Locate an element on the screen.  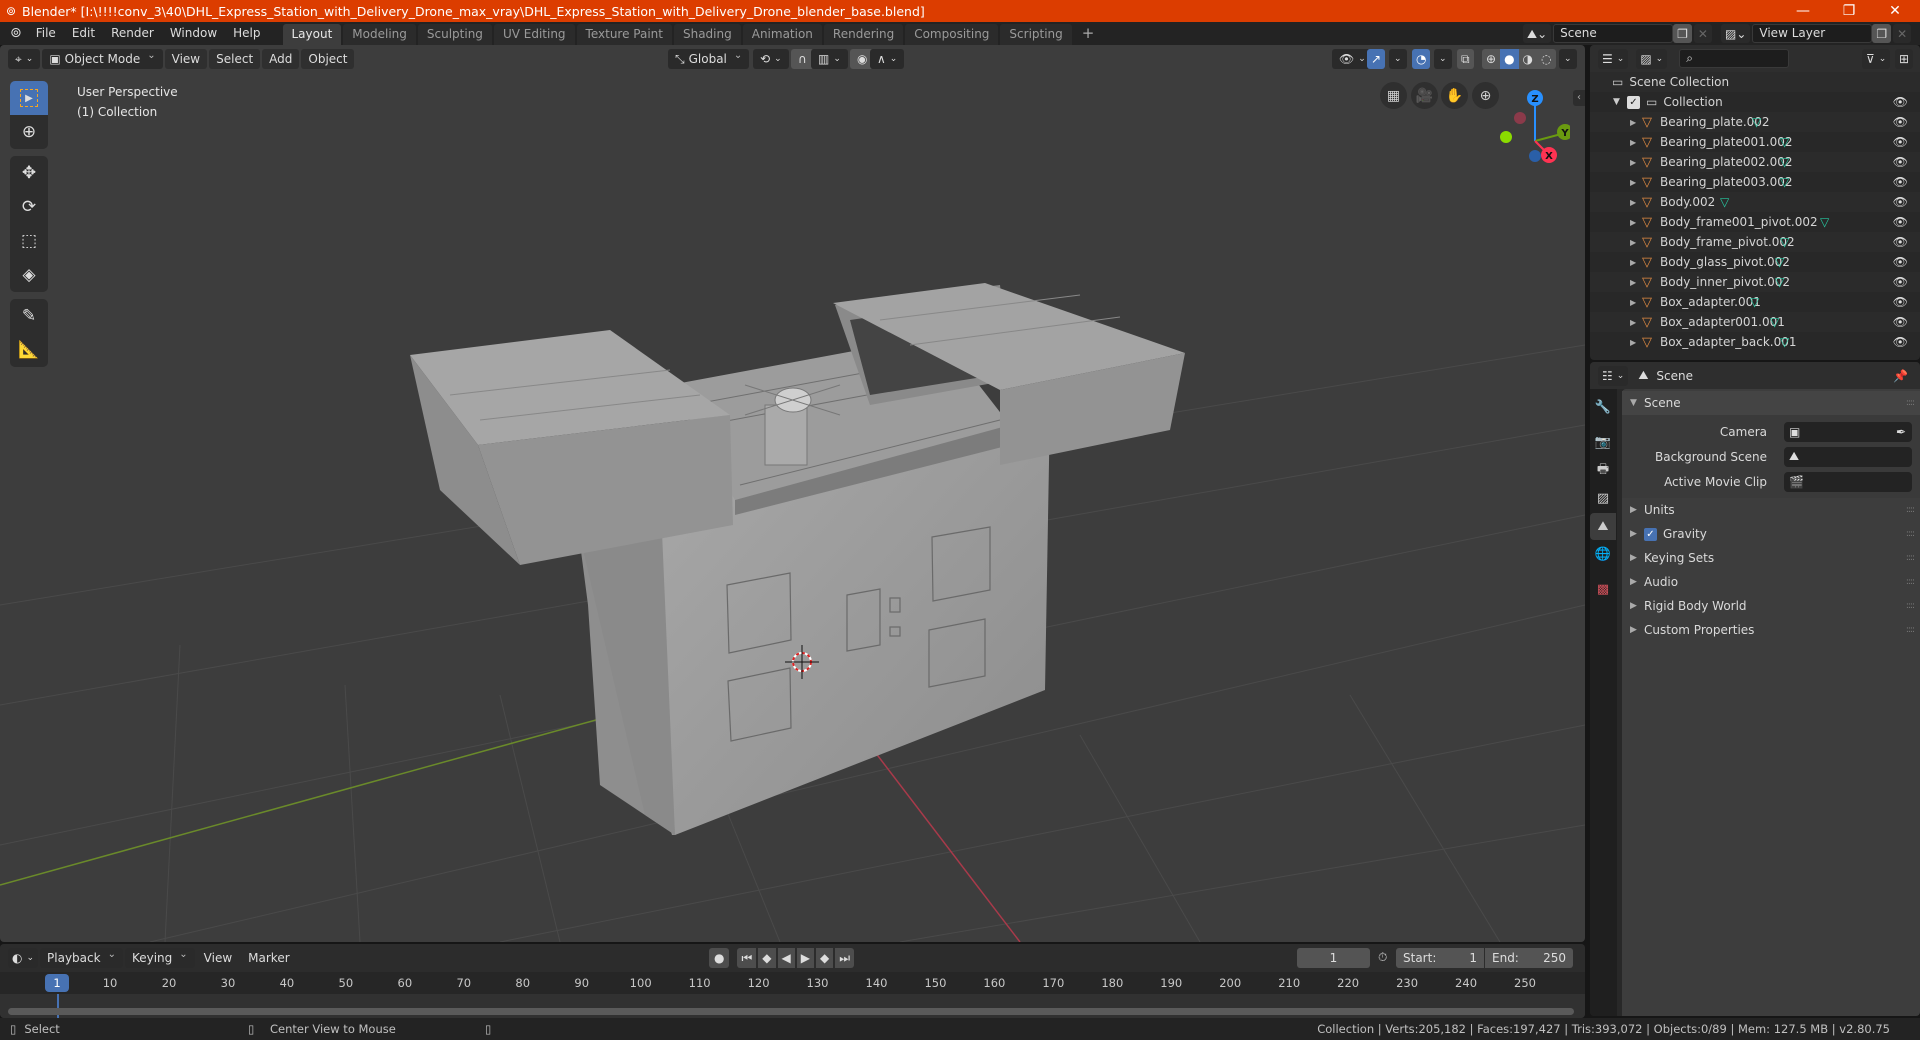
menu-help: Help is located at coordinates (246, 33).